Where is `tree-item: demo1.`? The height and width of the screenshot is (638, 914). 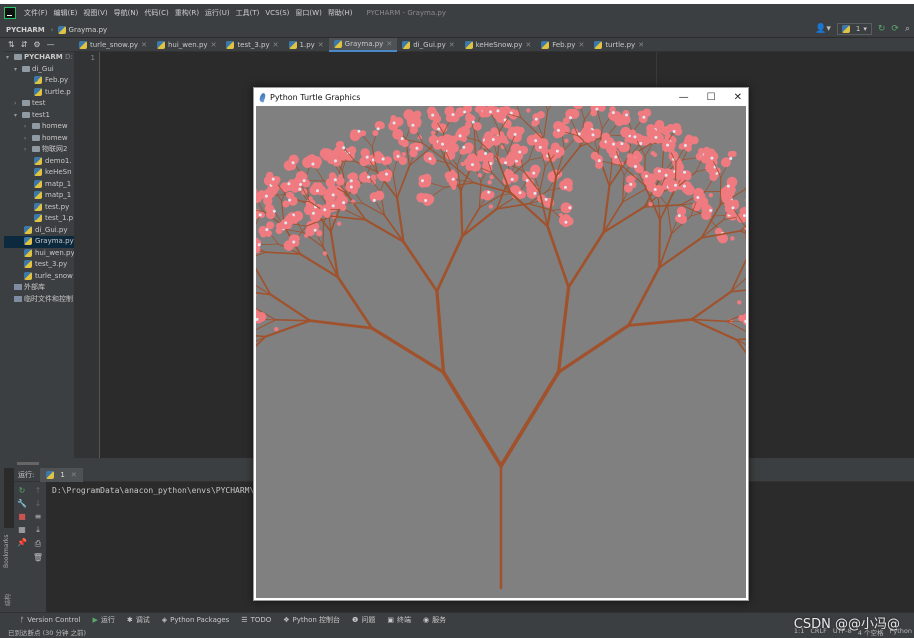
tree-item: demo1. is located at coordinates (39, 162).